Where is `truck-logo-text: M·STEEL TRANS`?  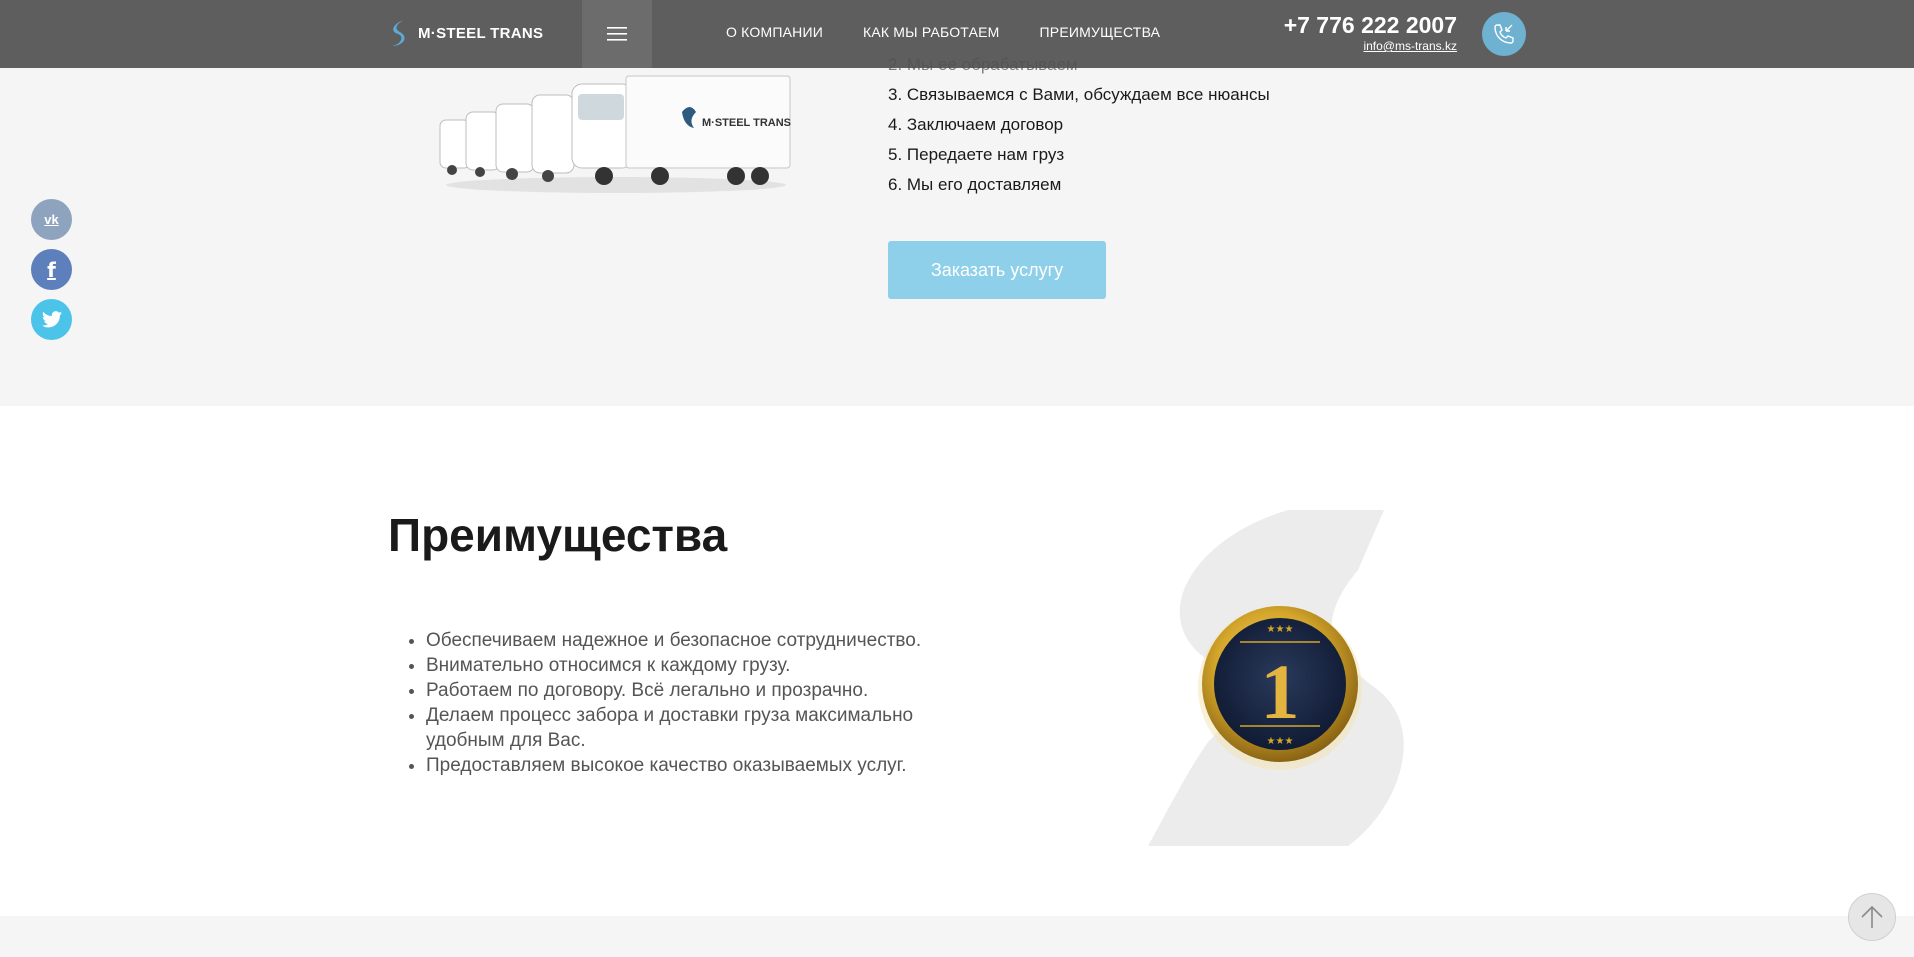 truck-logo-text: M·STEEL TRANS is located at coordinates (746, 123).